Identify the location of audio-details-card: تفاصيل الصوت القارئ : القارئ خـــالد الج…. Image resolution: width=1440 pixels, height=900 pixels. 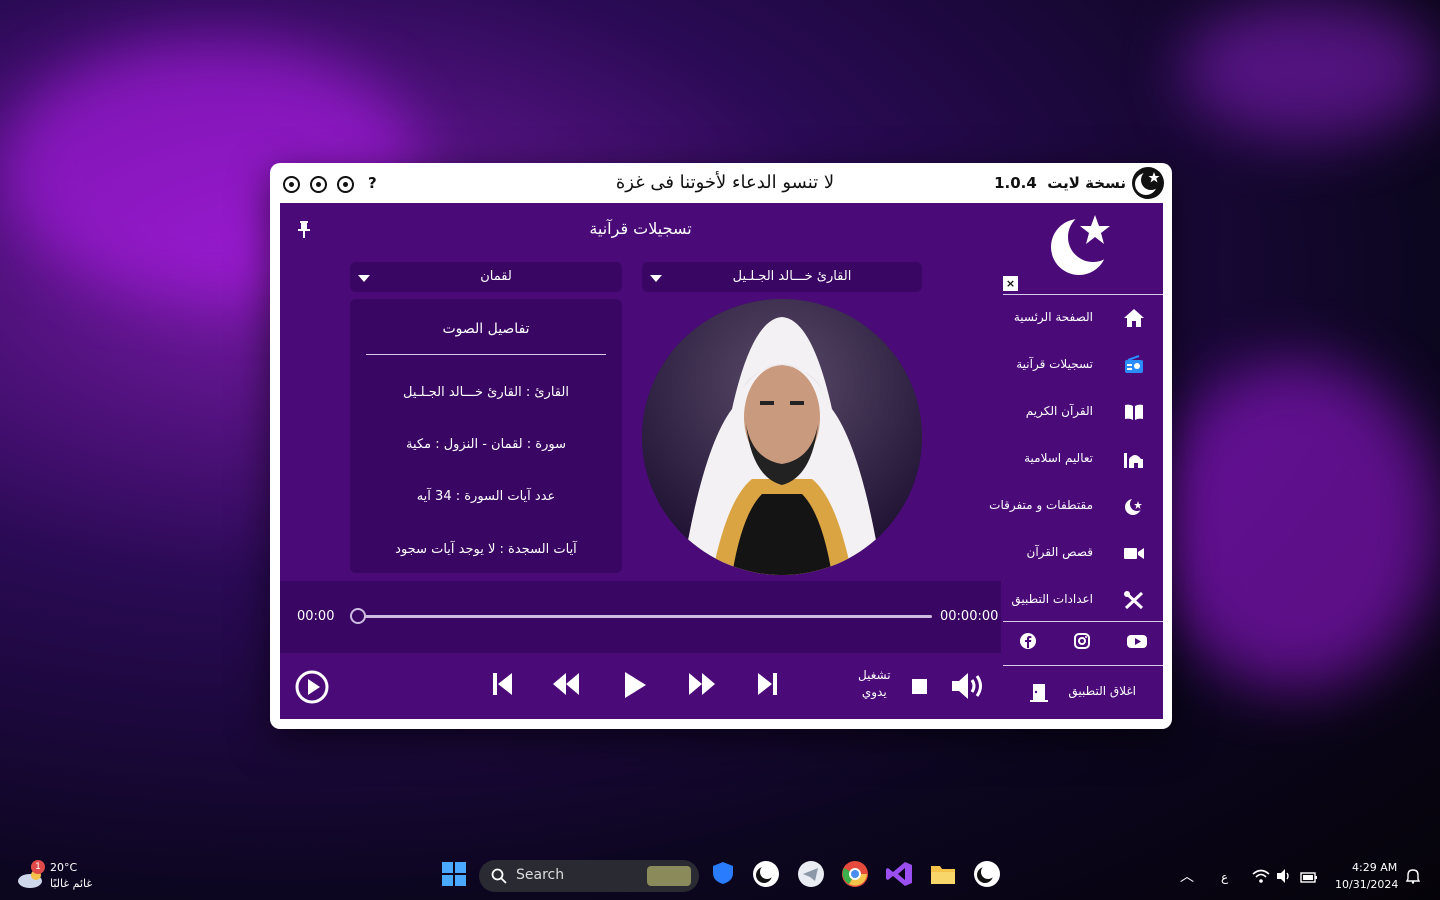
(486, 436).